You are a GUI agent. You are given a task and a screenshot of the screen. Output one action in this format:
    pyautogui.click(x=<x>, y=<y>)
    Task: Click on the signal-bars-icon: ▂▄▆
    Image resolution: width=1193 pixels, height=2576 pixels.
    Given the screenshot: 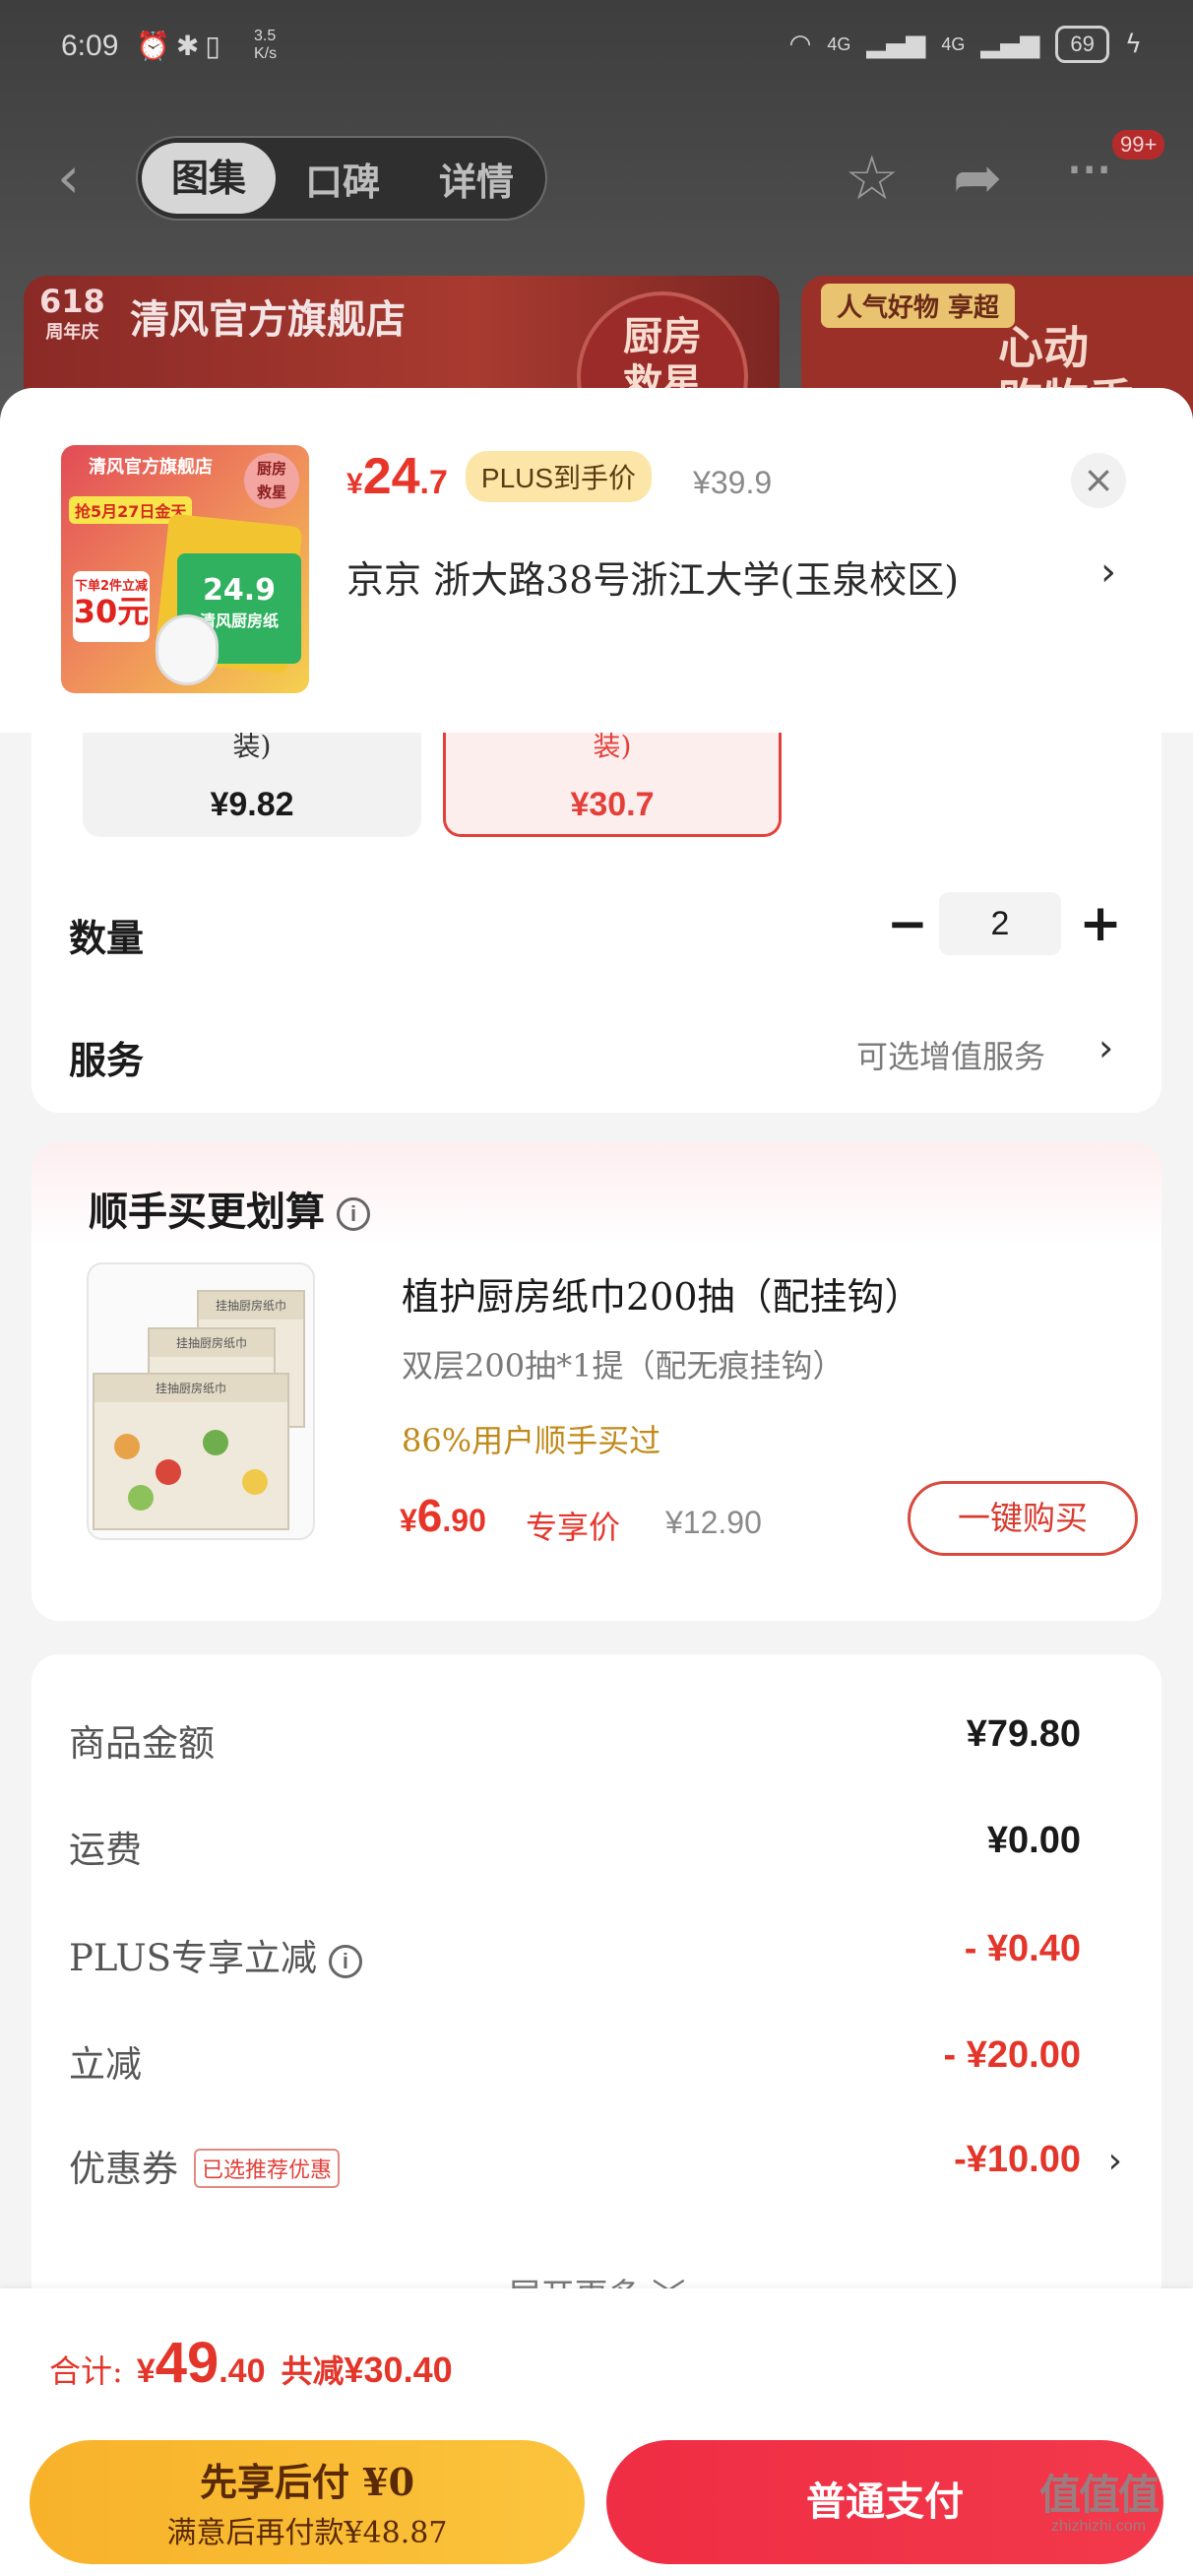 What is the action you would take?
    pyautogui.click(x=896, y=44)
    